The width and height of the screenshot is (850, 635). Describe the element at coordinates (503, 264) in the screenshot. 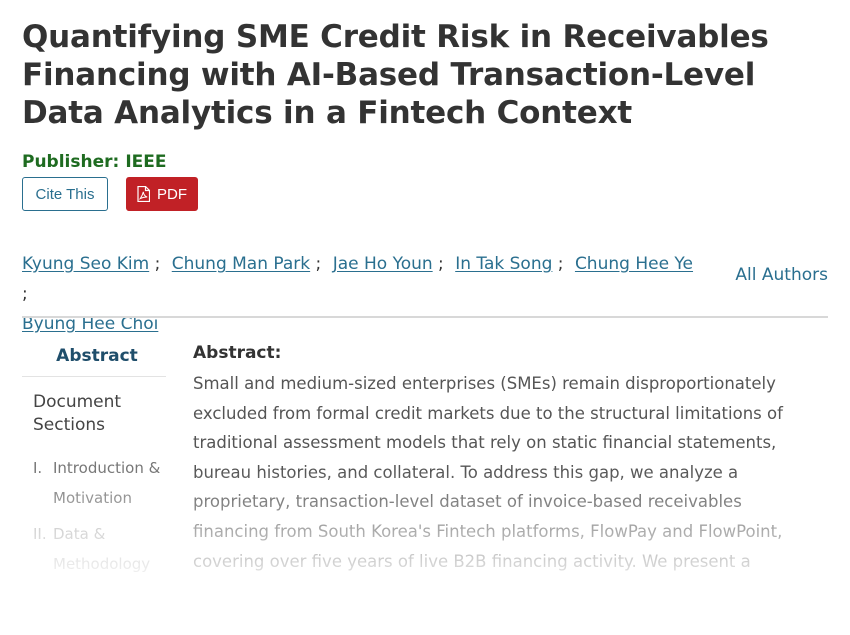

I see `author-link: In Tak Song` at that location.